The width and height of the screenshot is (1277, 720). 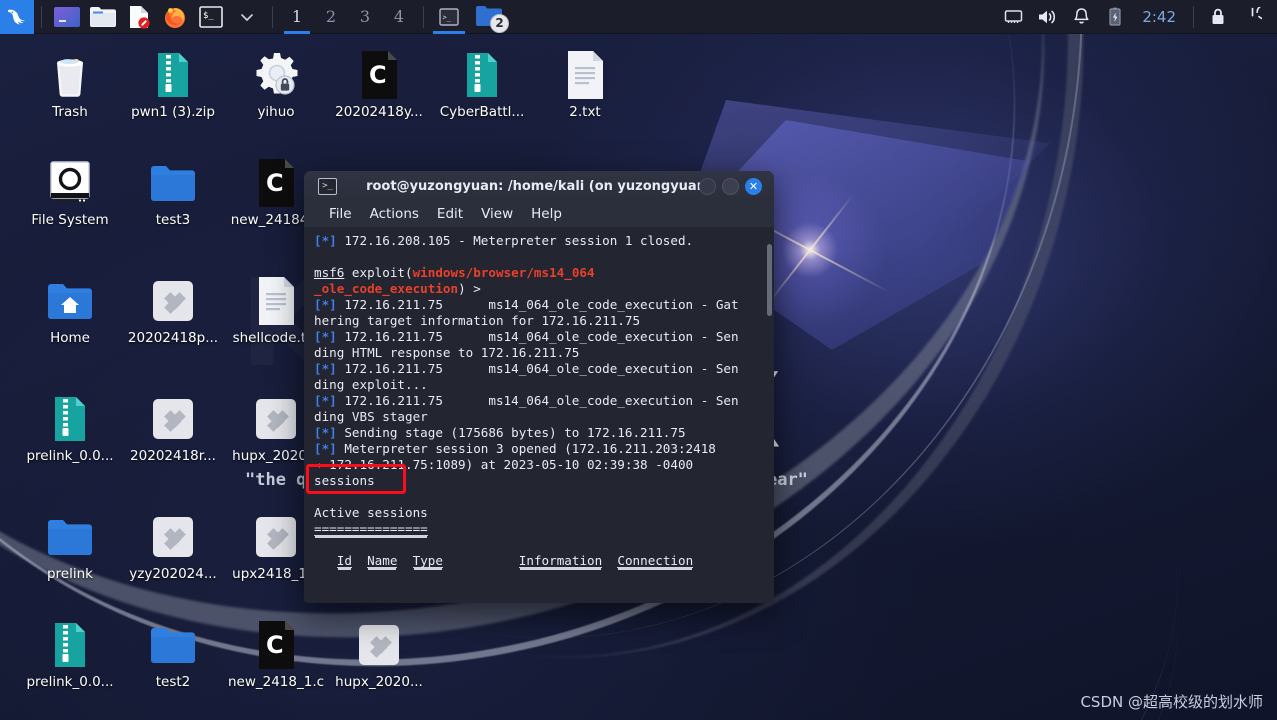 What do you see at coordinates (560, 560) in the screenshot?
I see `table-header-information: Information` at bounding box center [560, 560].